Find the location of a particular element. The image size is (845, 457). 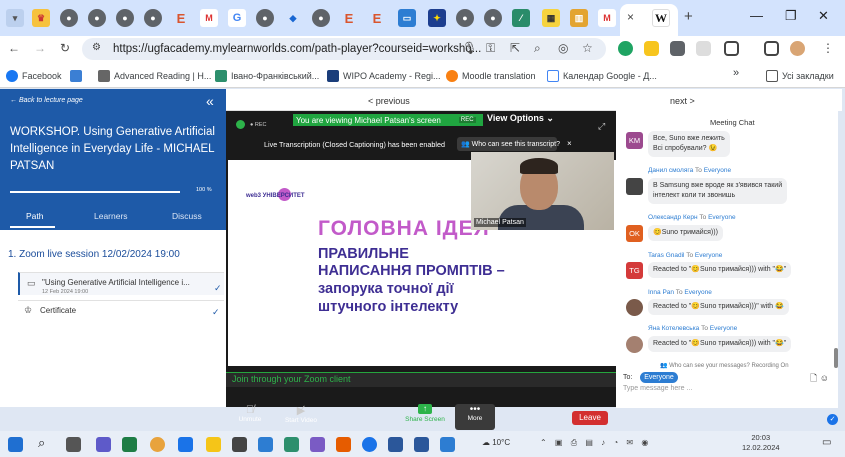

tab-favicon-diamond-icon: ◆ is located at coordinates (293, 18).